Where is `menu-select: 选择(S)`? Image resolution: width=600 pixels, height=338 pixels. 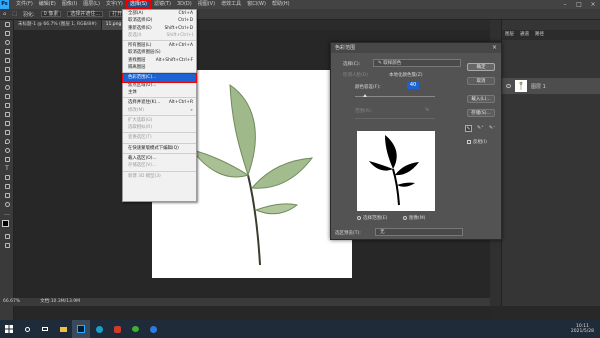
menu-select: 选择(S) is located at coordinates (138, 4).